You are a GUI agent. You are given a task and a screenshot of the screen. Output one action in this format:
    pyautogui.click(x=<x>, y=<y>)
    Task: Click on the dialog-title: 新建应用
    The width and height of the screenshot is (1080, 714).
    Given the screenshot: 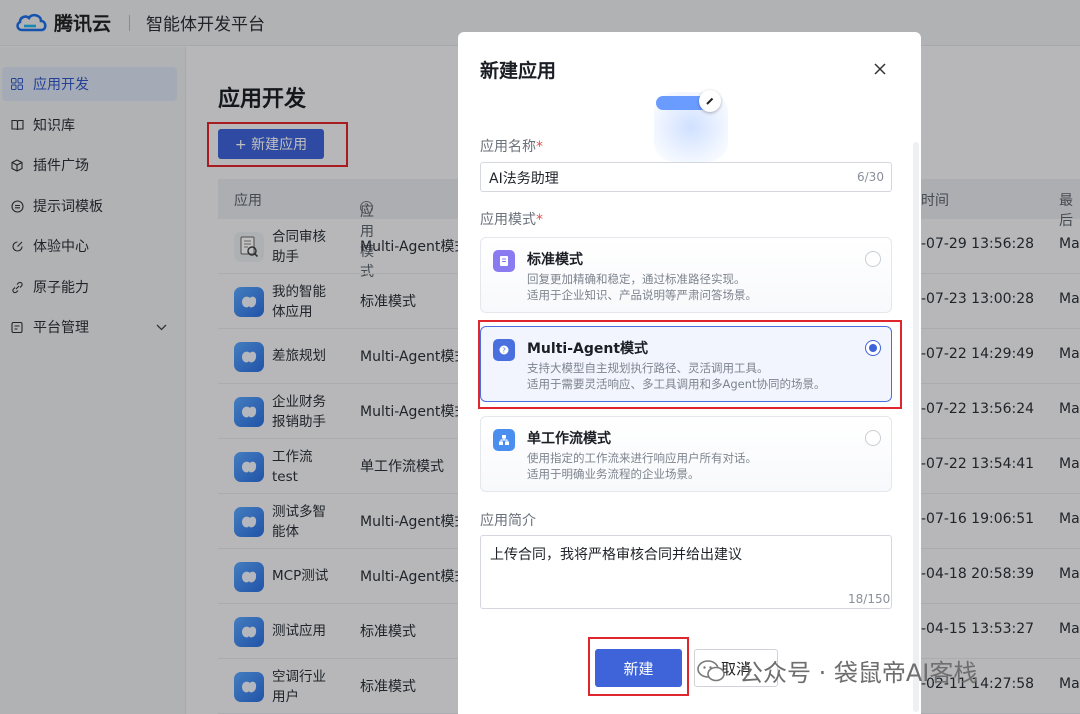 What is the action you would take?
    pyautogui.click(x=518, y=71)
    